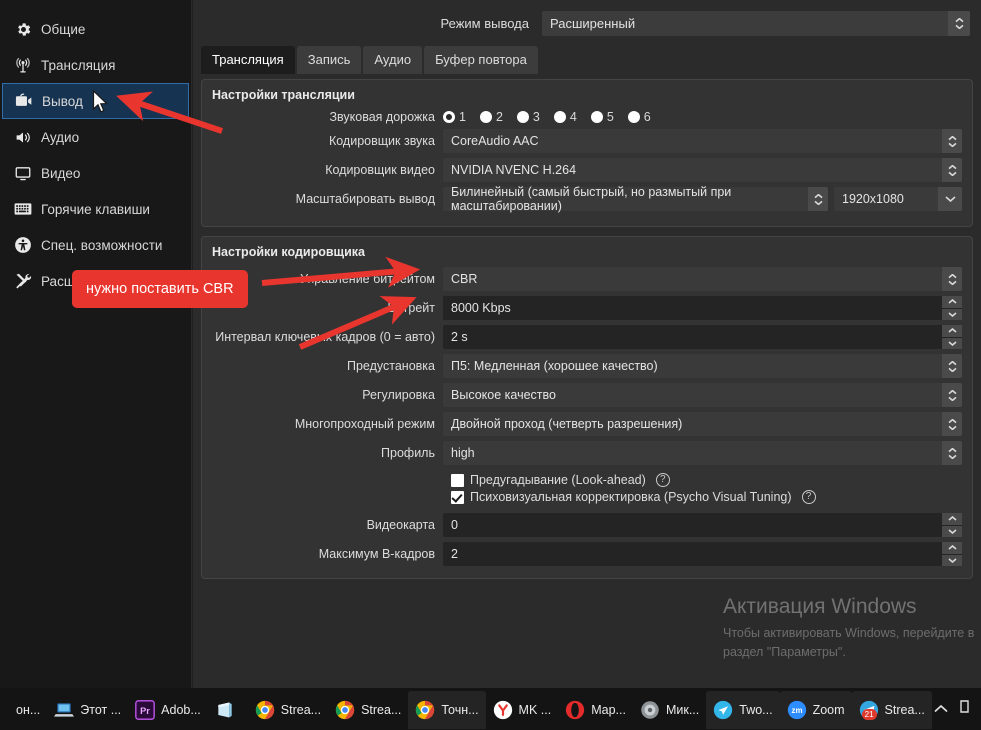  I want to click on sidebar-item-label: Трансляция, so click(78, 65).